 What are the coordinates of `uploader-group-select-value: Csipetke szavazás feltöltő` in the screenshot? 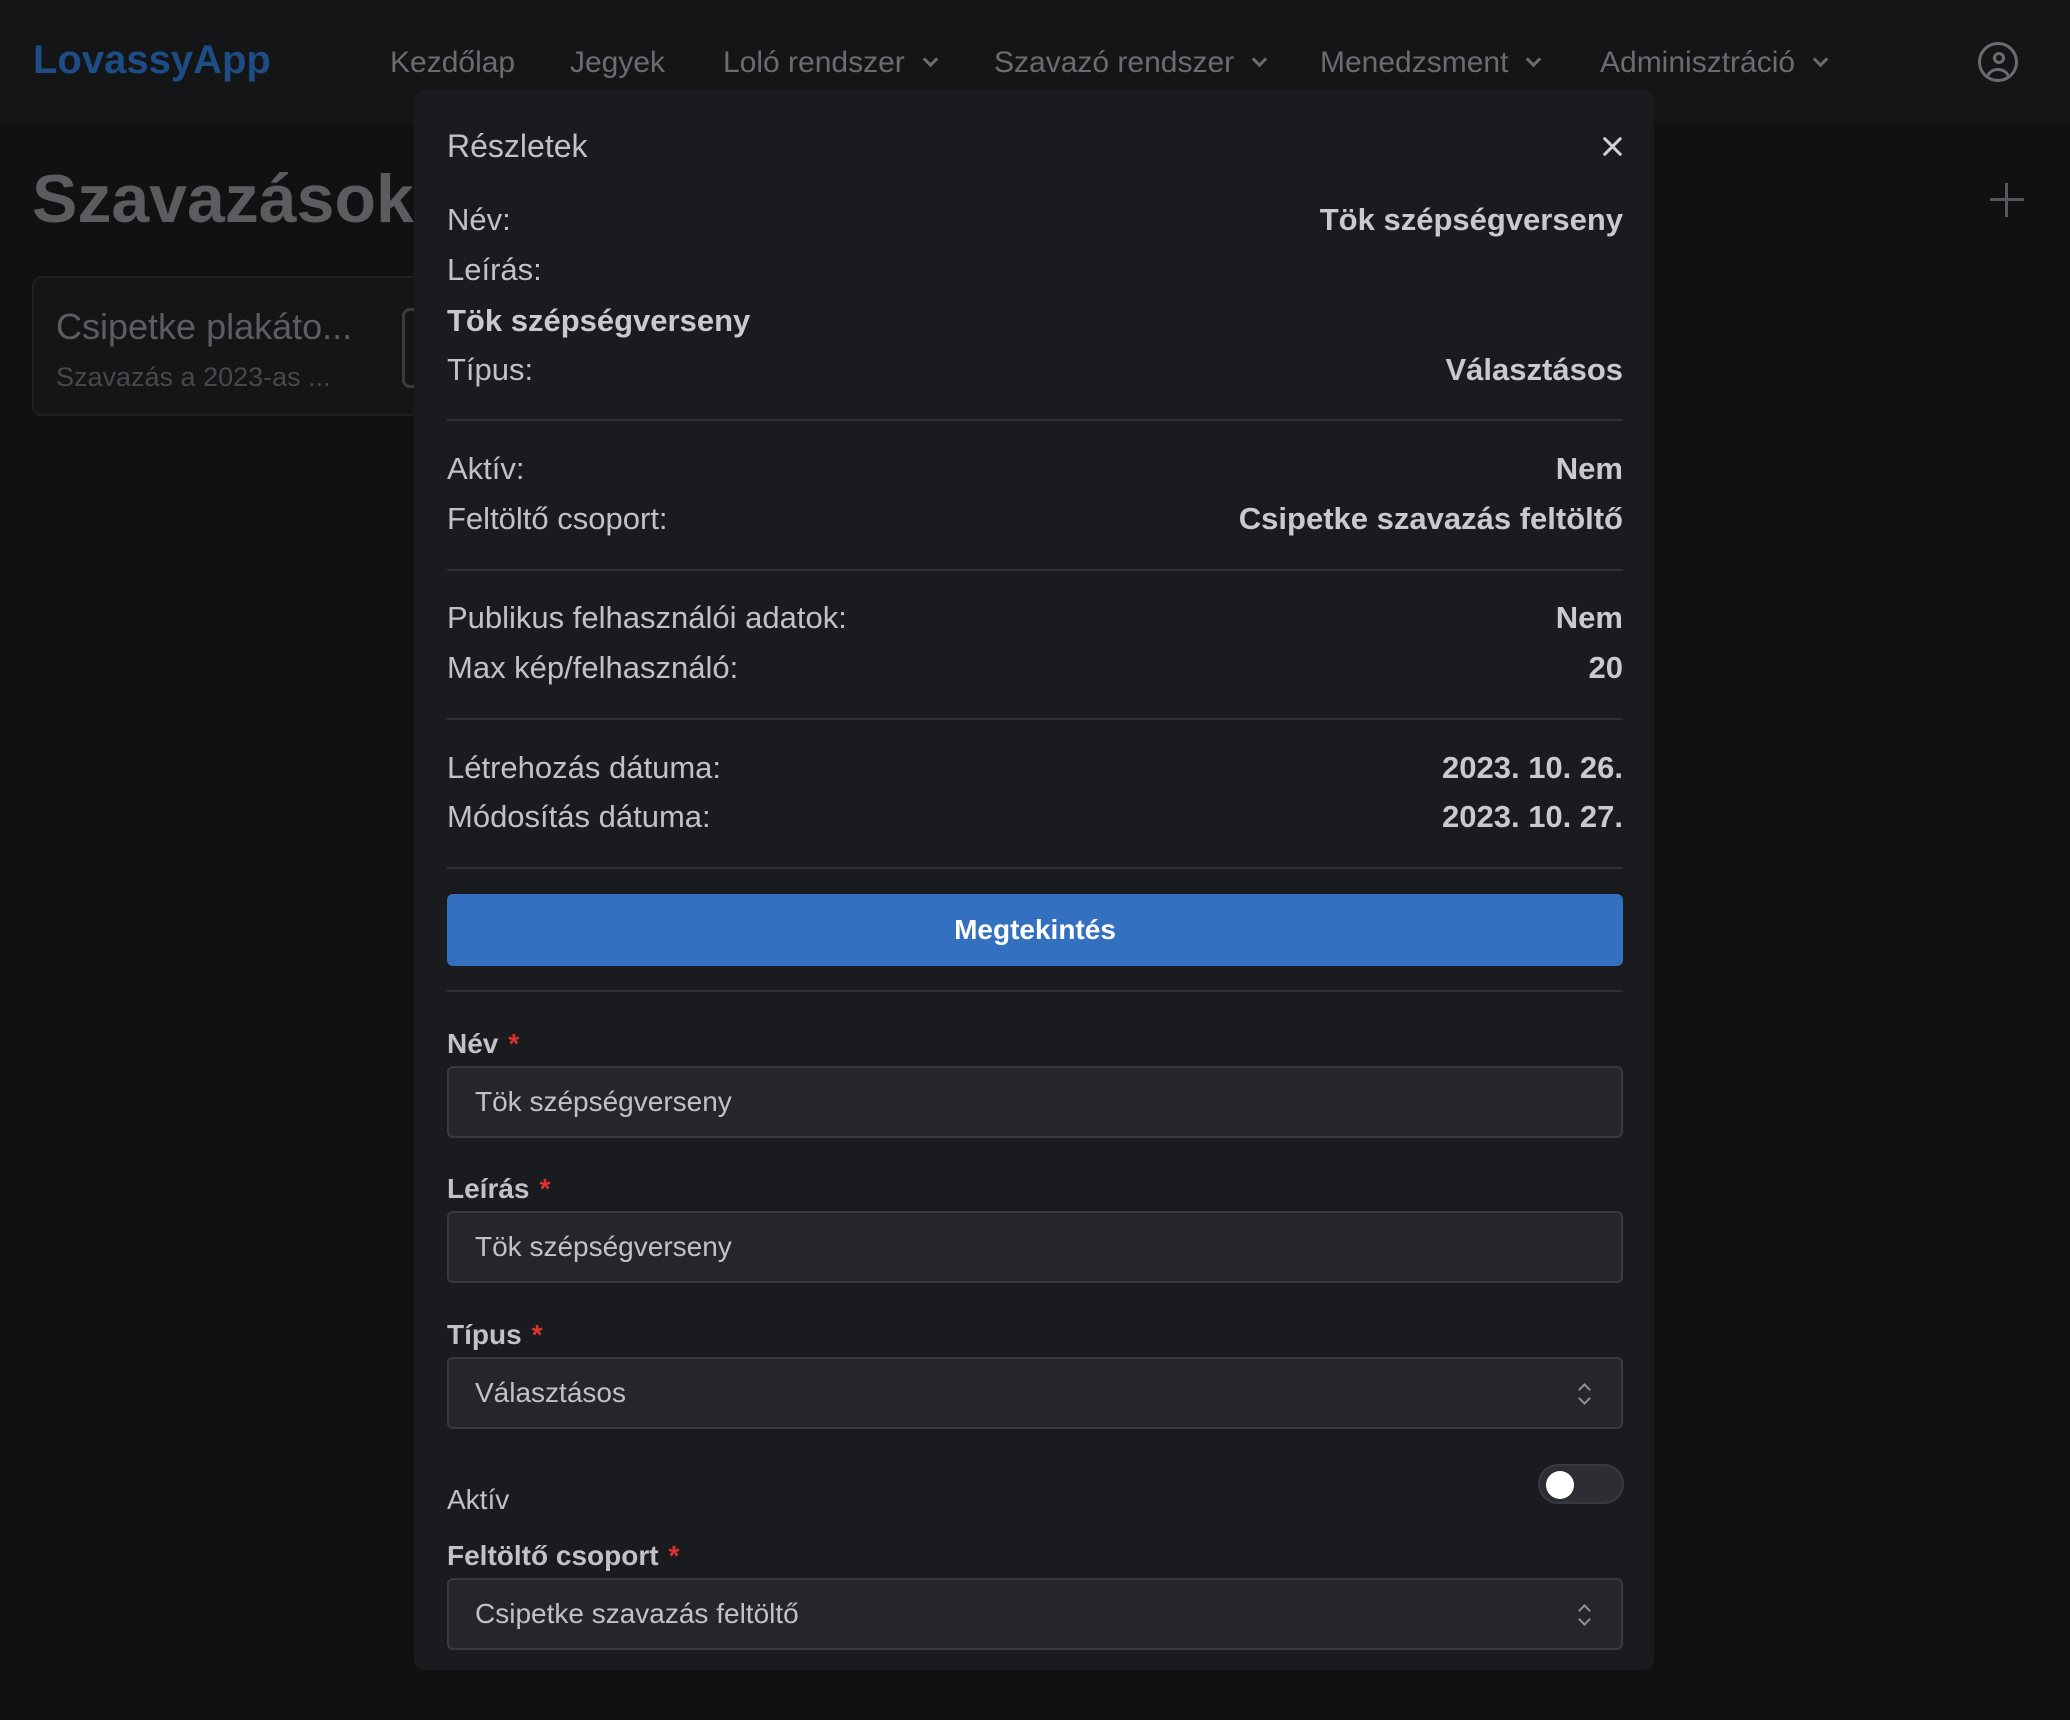 It's located at (637, 1613).